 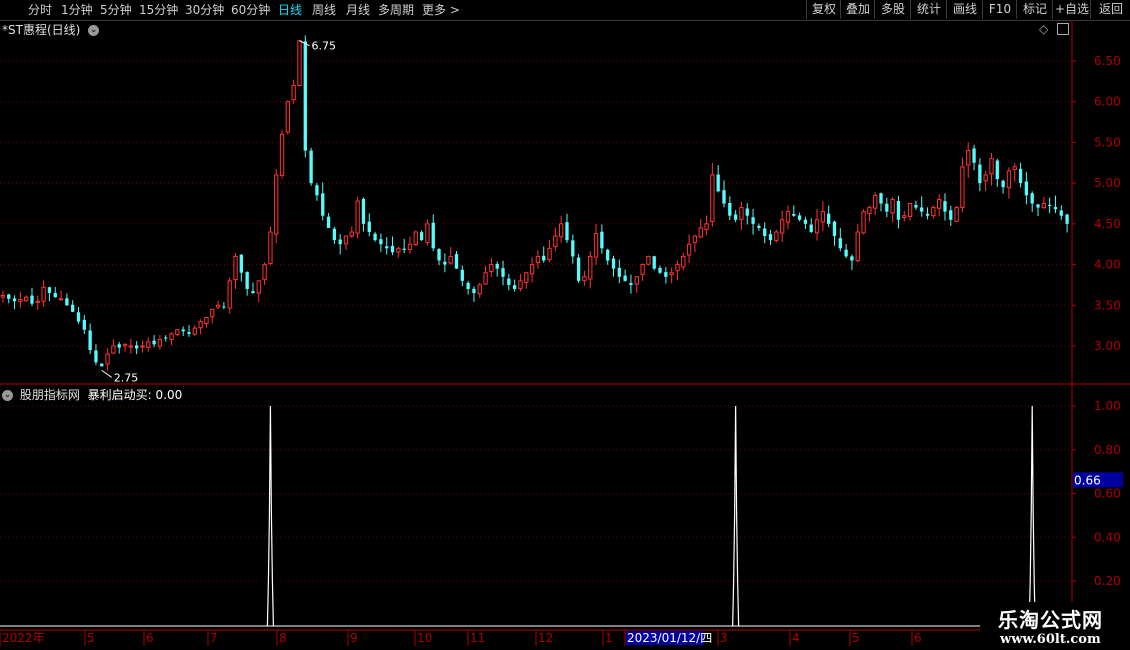 What do you see at coordinates (1043, 29) in the screenshot?
I see `diamond-icon: ◇` at bounding box center [1043, 29].